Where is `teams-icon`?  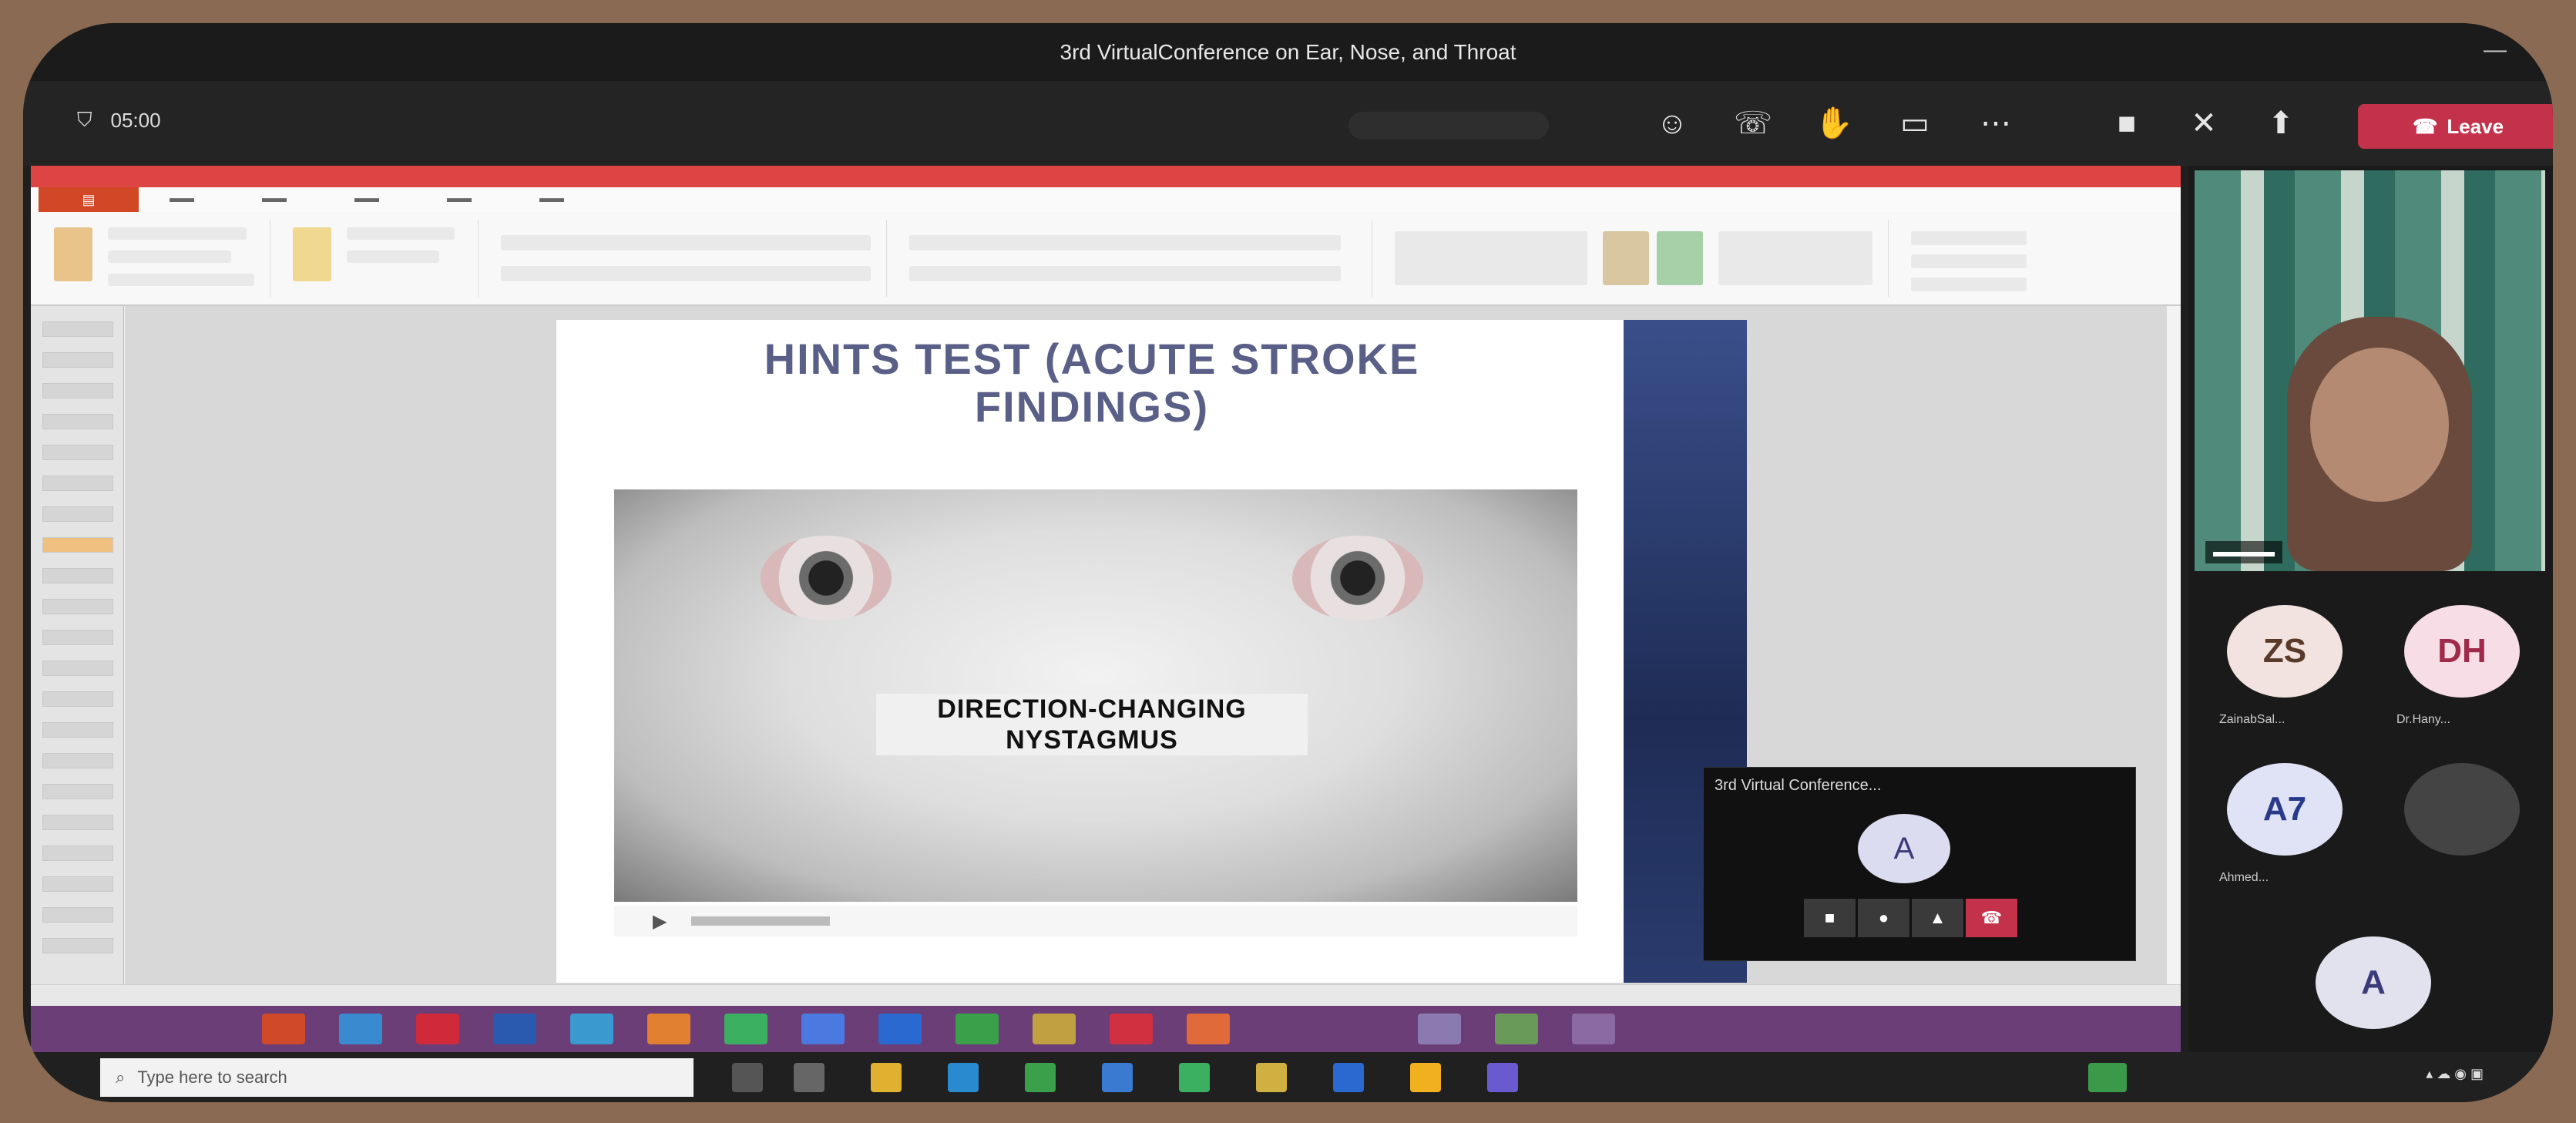
teams-icon is located at coordinates (1502, 1077).